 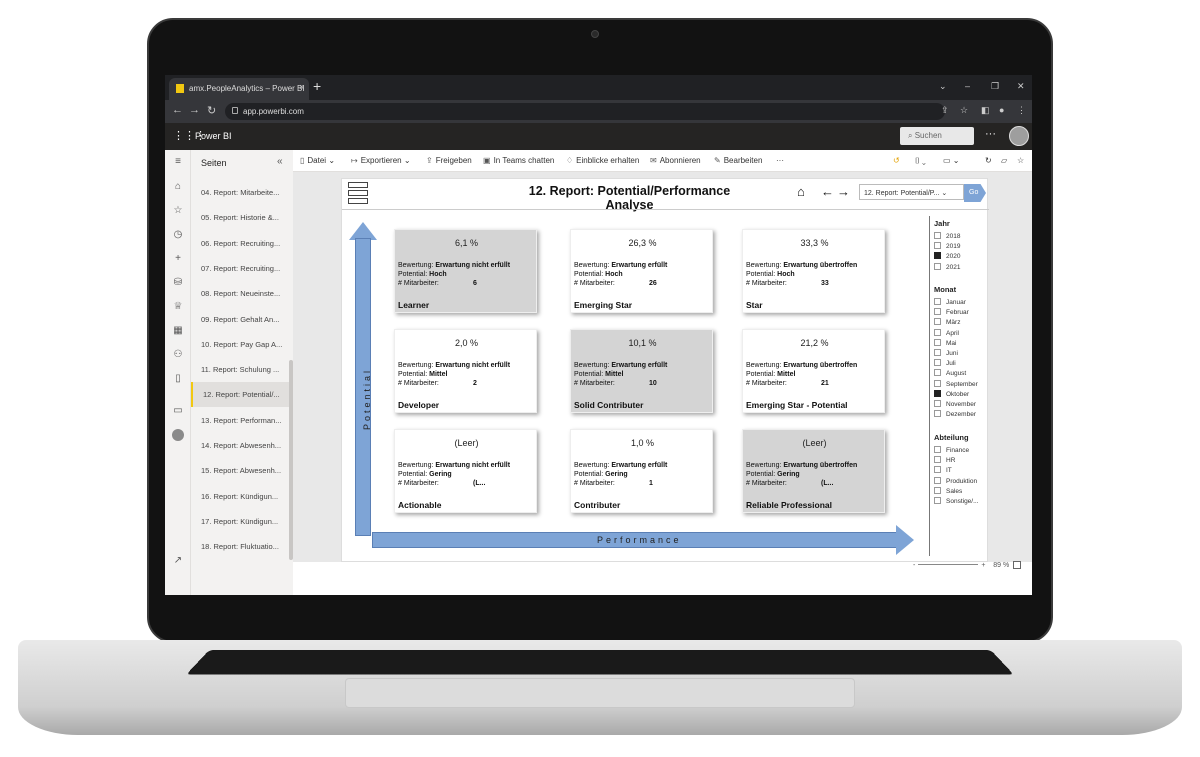 What do you see at coordinates (1004, 160) in the screenshot?
I see `comment-icon: ▱` at bounding box center [1004, 160].